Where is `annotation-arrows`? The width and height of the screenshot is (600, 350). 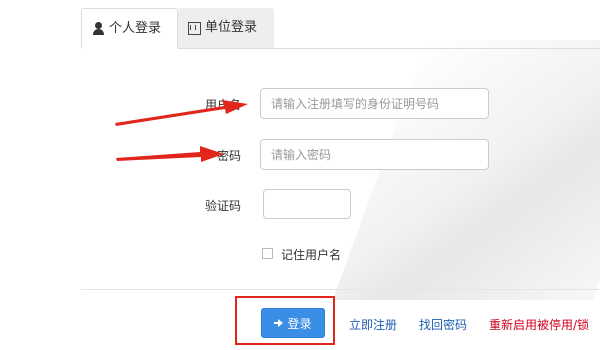
annotation-arrows is located at coordinates (181, 131).